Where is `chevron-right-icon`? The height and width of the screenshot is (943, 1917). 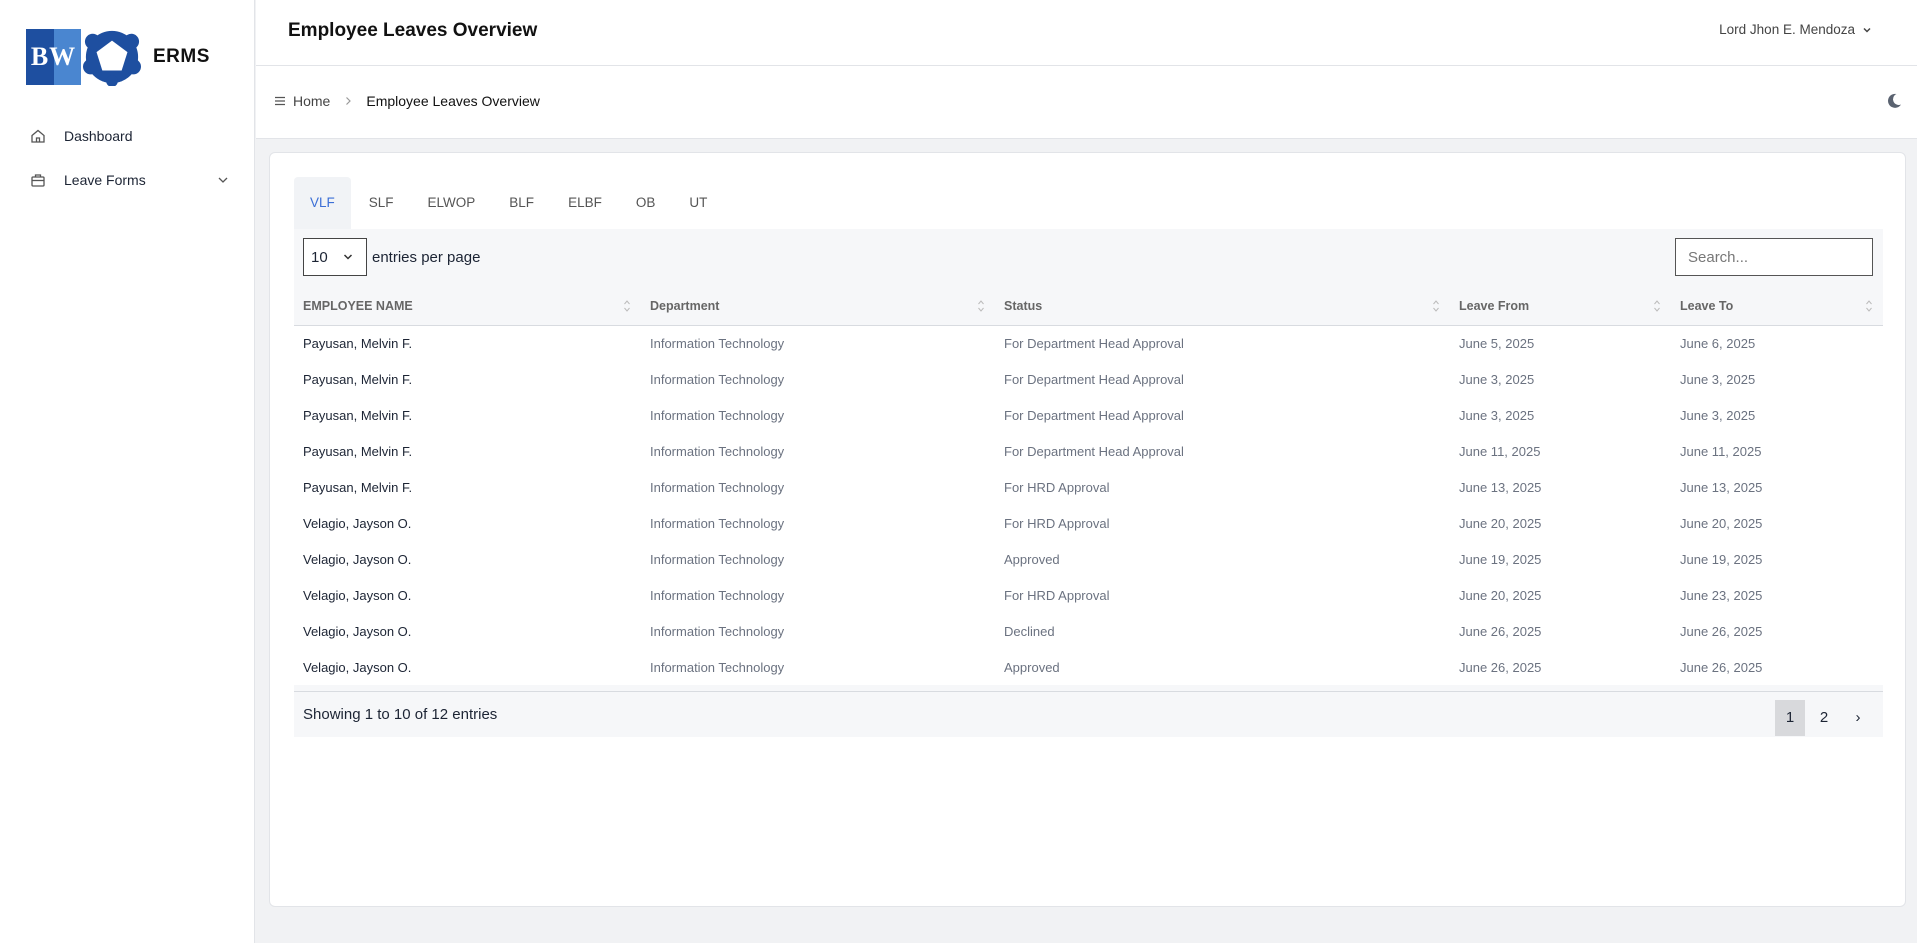
chevron-right-icon is located at coordinates (349, 101).